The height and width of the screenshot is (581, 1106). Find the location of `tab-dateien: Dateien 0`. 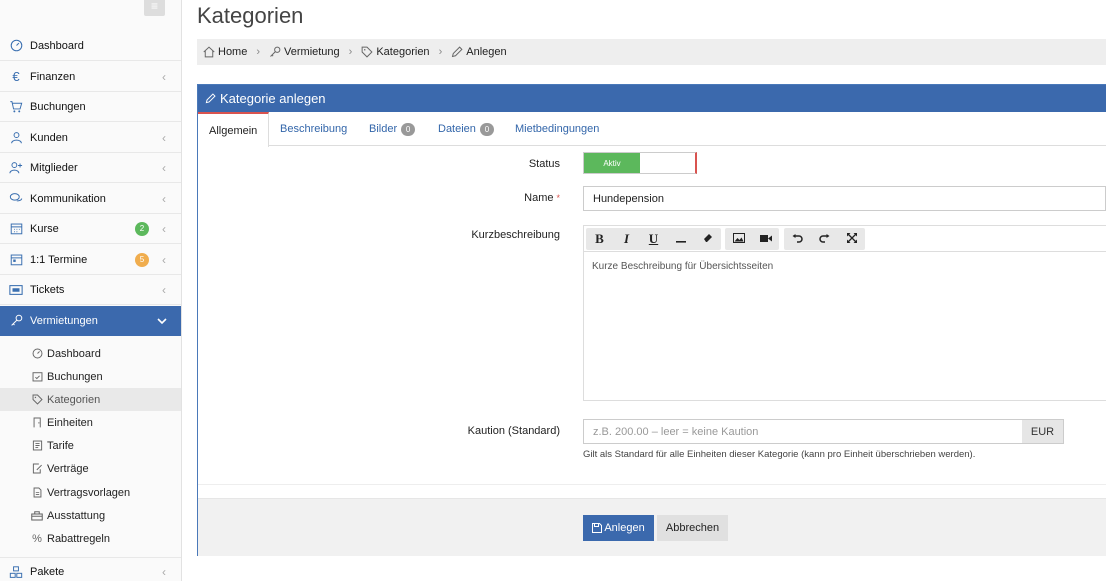

tab-dateien: Dateien 0 is located at coordinates (466, 129).